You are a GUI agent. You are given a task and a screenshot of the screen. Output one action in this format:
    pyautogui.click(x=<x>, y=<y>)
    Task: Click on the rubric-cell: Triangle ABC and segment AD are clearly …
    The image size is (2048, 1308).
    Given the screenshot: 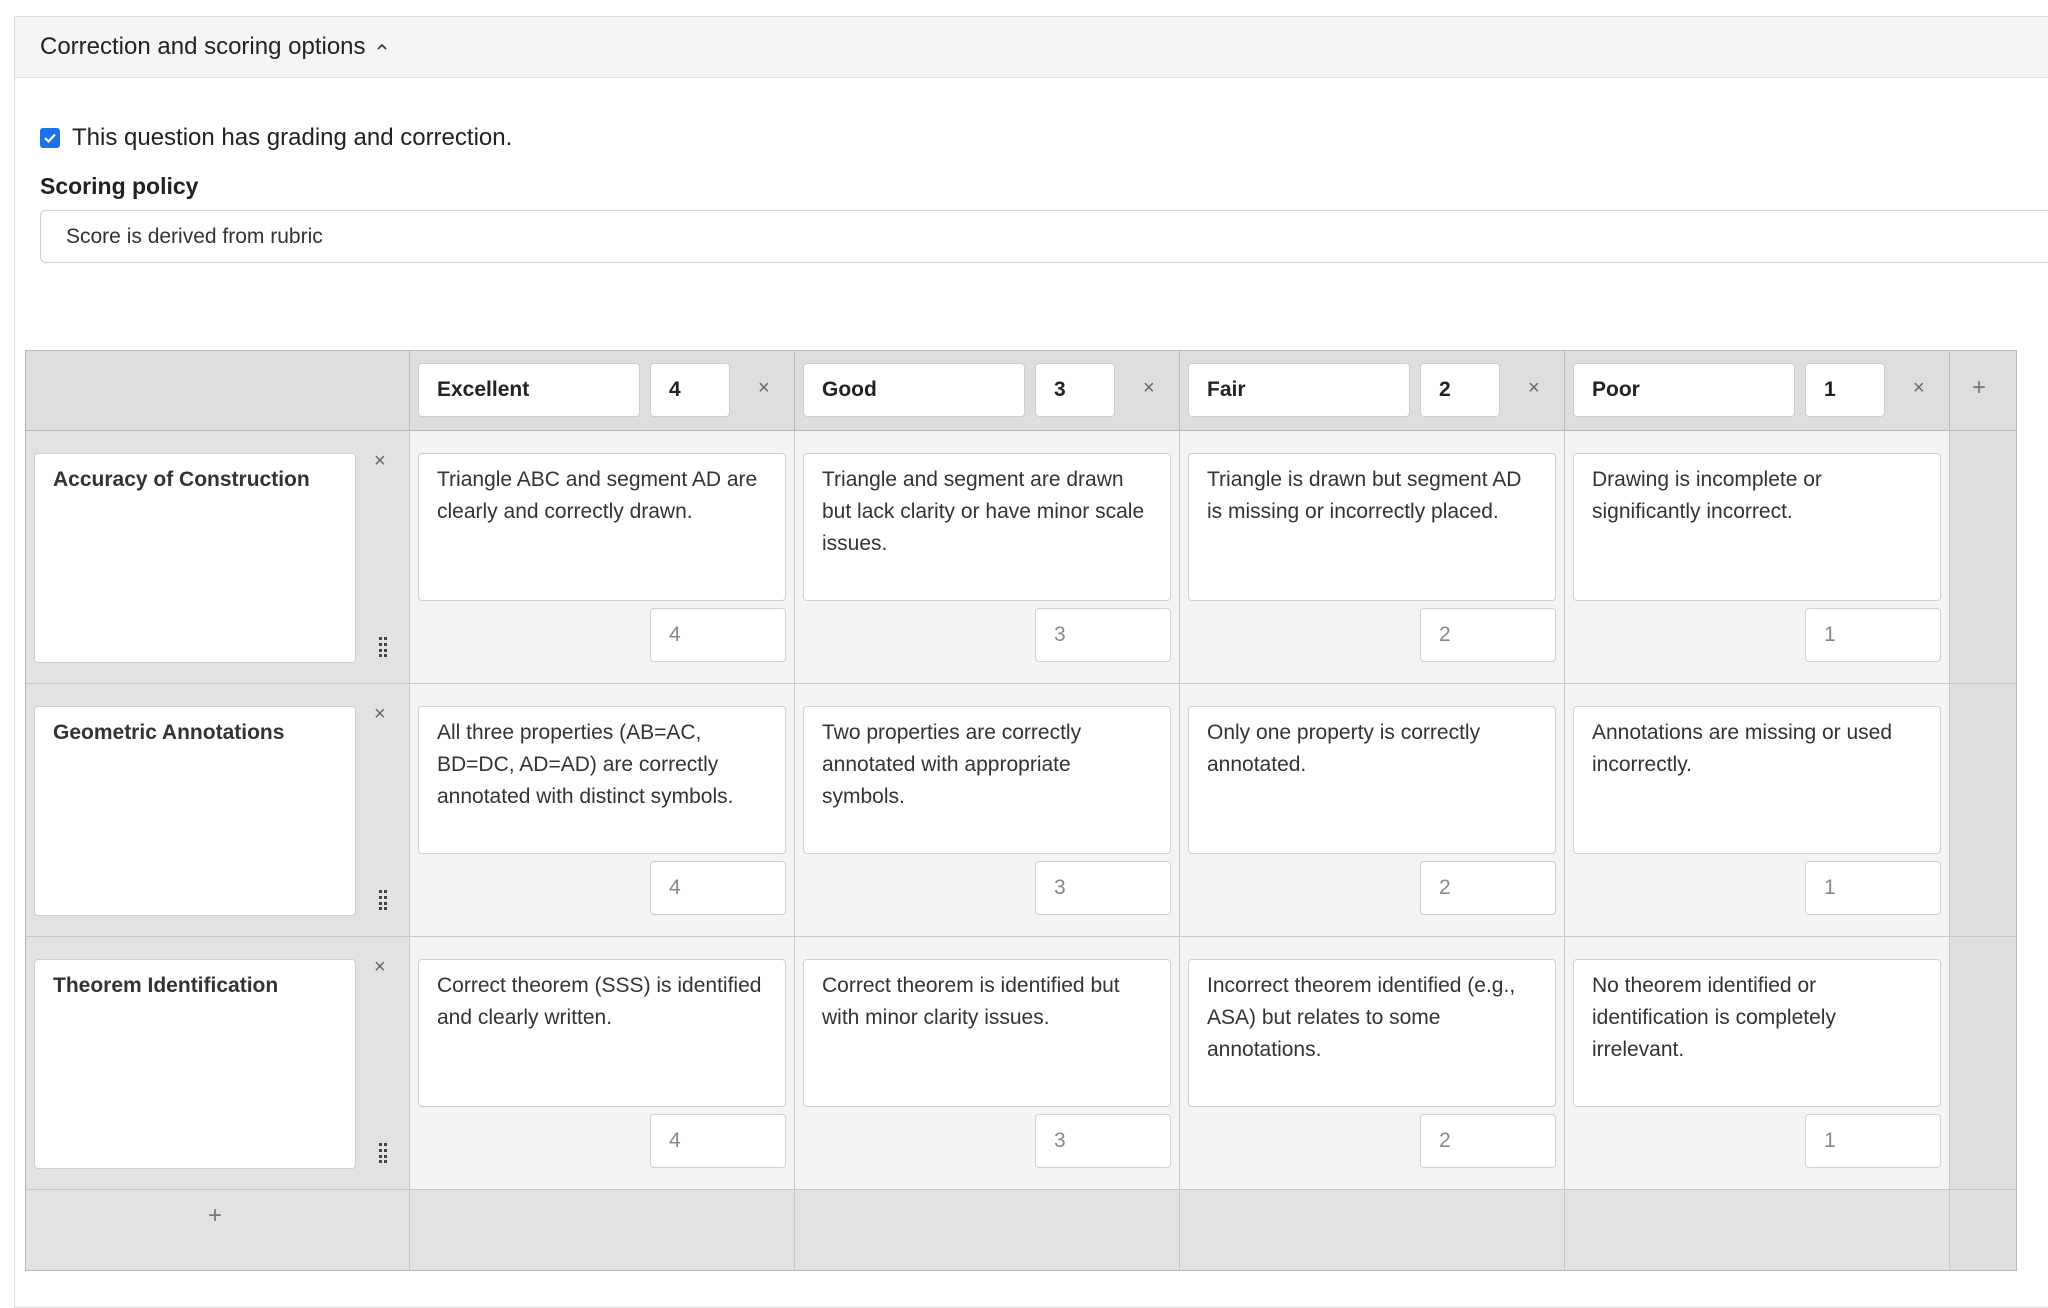 What is the action you would take?
    pyautogui.click(x=602, y=557)
    